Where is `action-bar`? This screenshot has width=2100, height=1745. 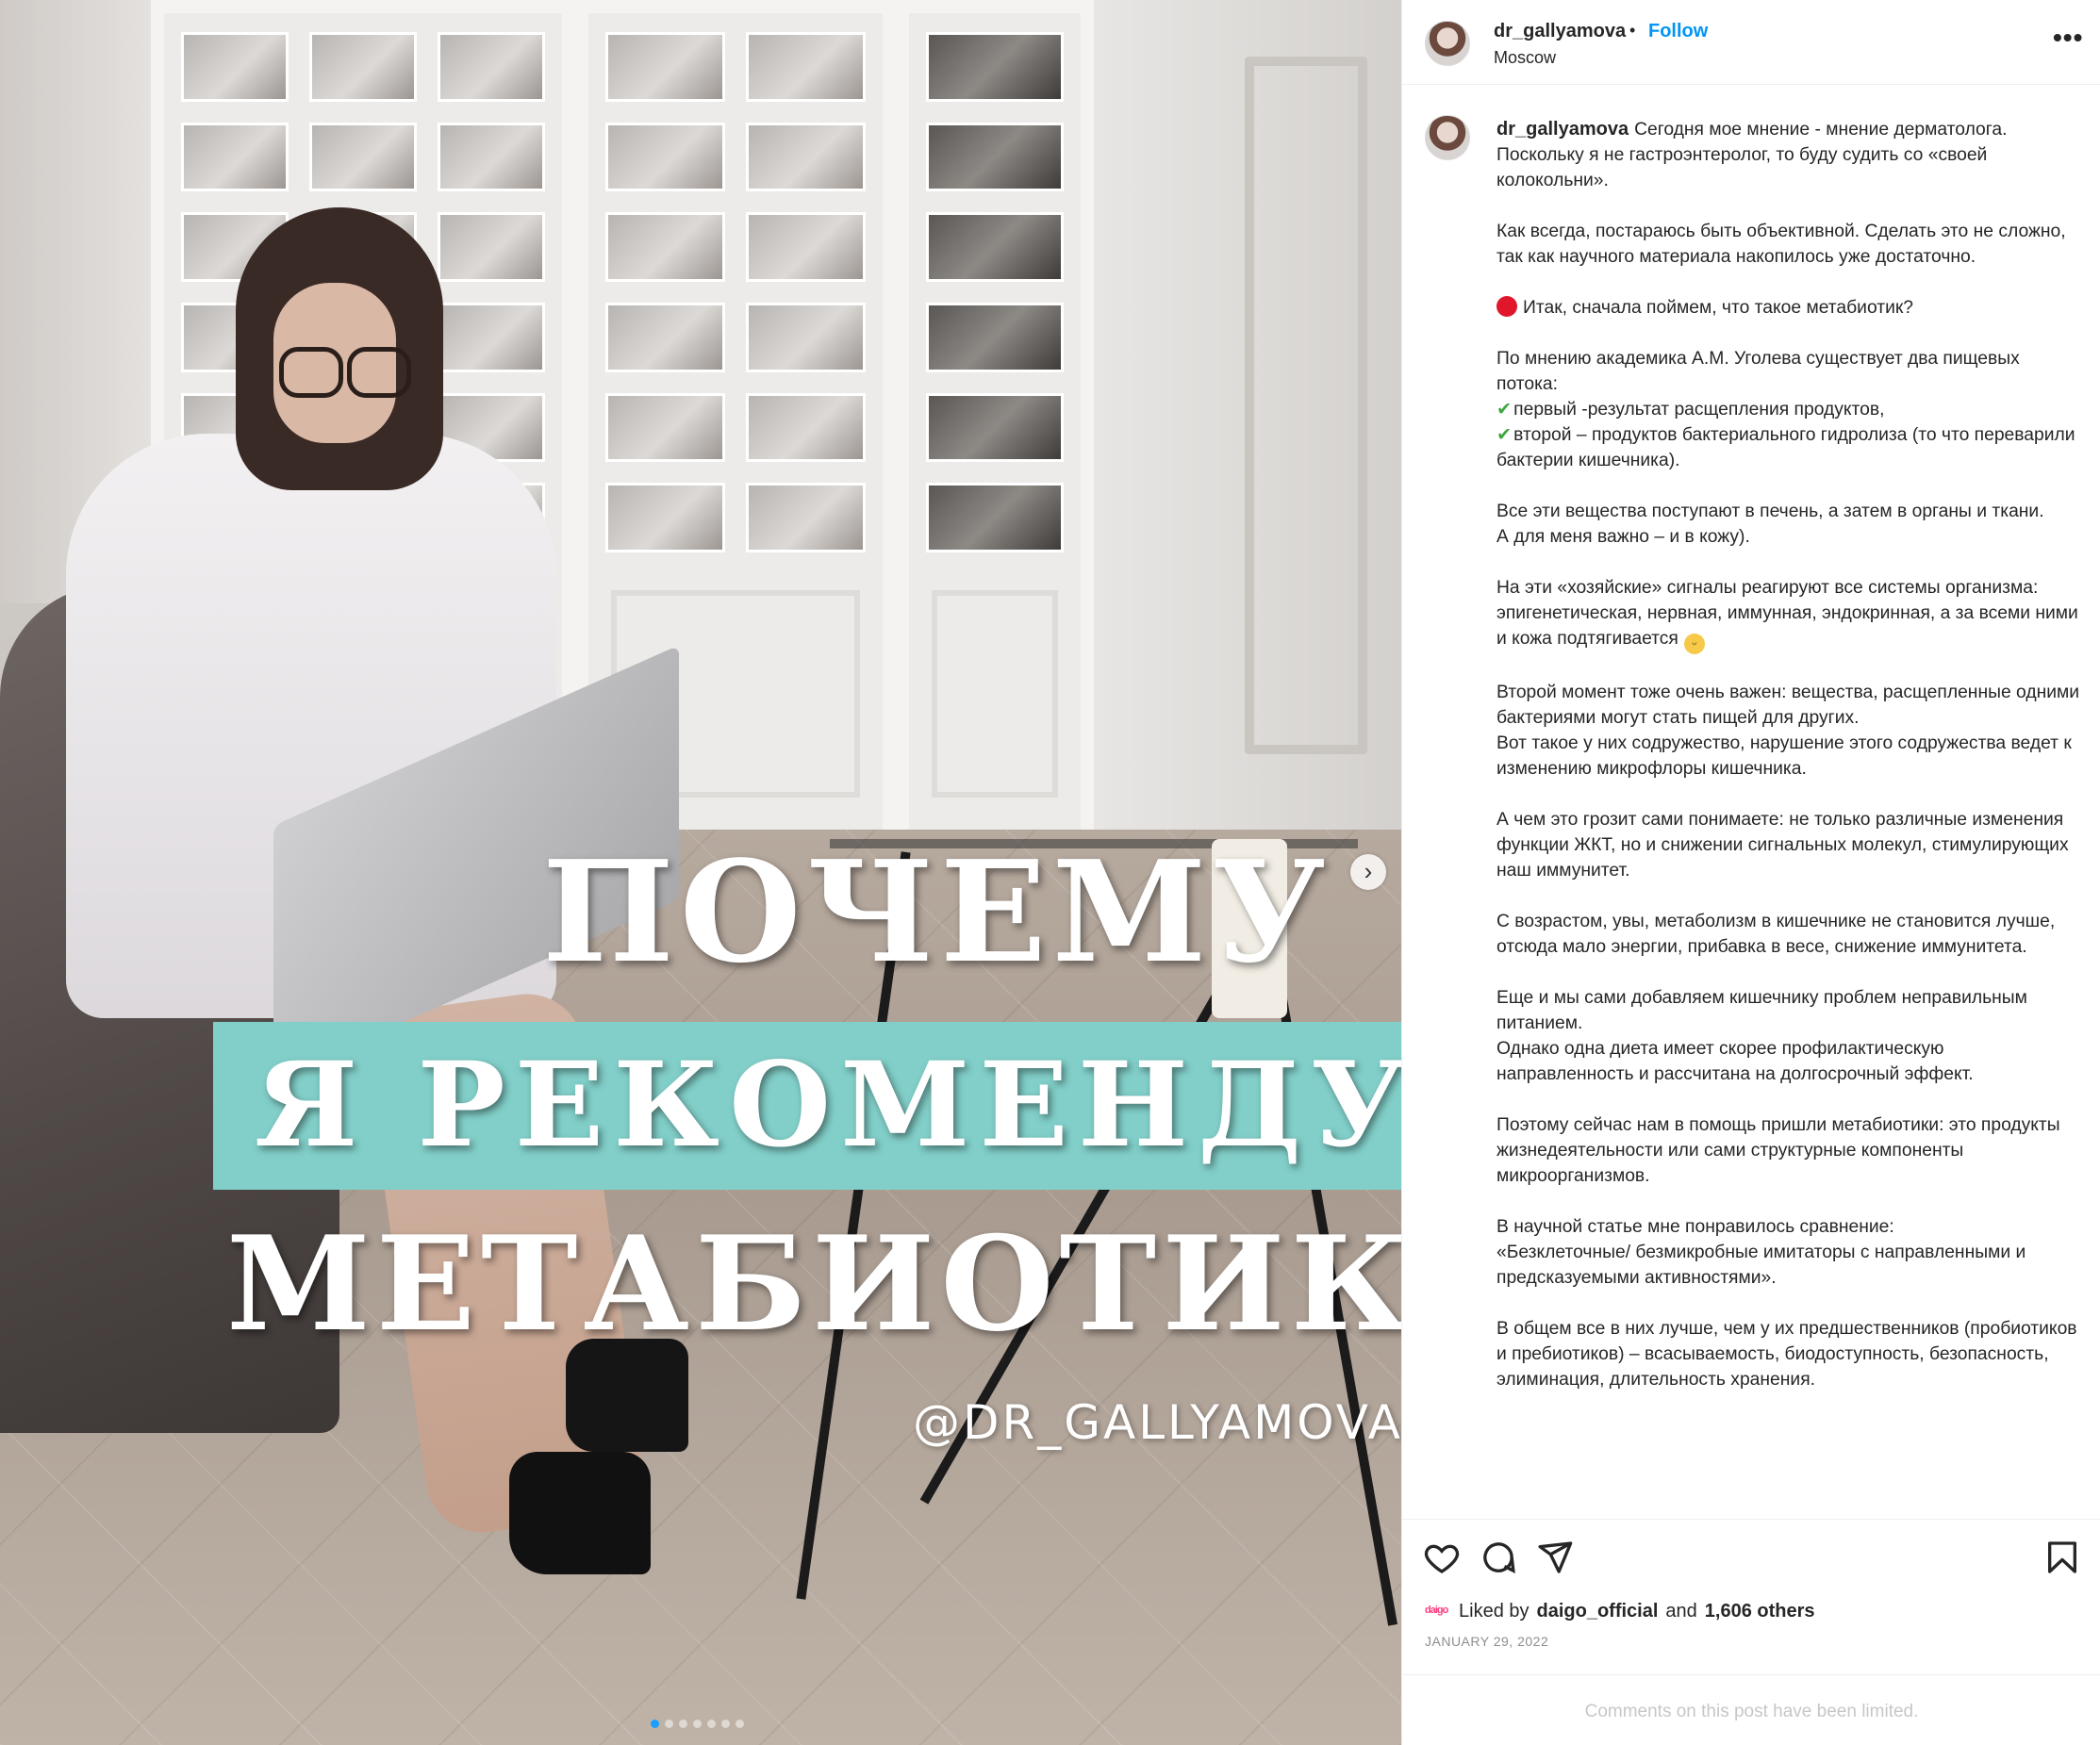
action-bar is located at coordinates (1751, 1558).